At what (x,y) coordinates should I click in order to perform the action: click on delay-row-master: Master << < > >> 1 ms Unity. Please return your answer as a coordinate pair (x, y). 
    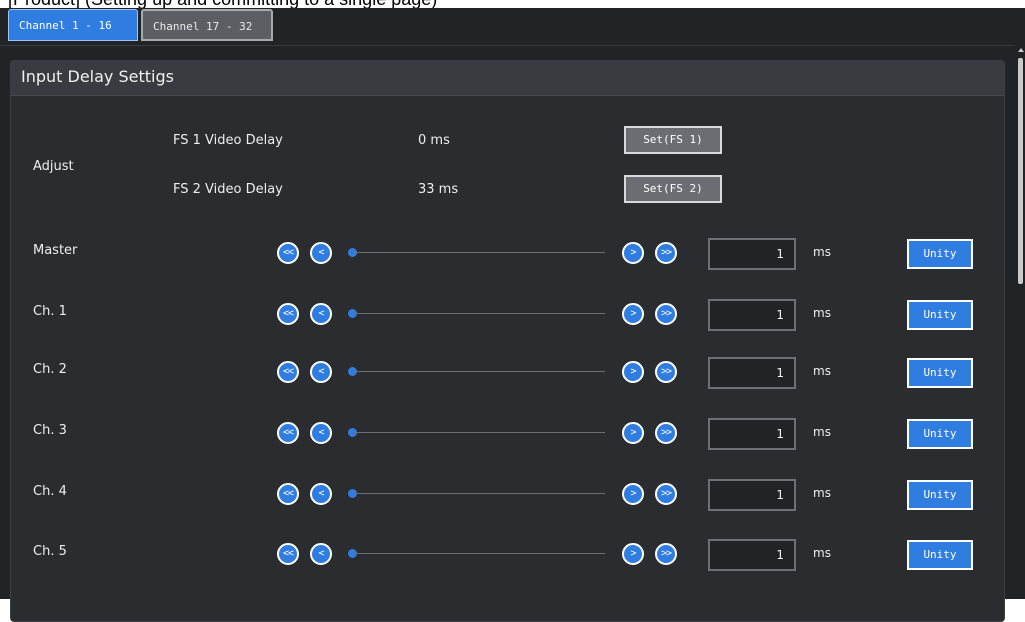
    Looking at the image, I should click on (507, 252).